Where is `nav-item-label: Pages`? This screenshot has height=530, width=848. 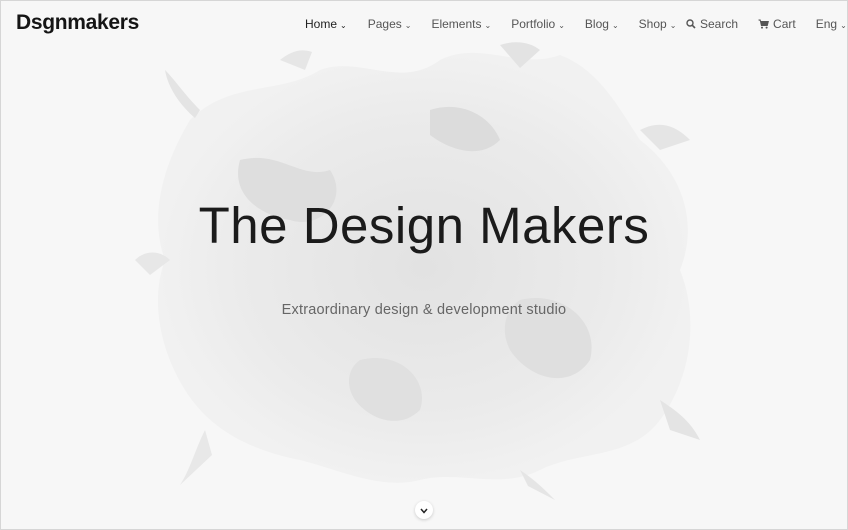
nav-item-label: Pages is located at coordinates (384, 24).